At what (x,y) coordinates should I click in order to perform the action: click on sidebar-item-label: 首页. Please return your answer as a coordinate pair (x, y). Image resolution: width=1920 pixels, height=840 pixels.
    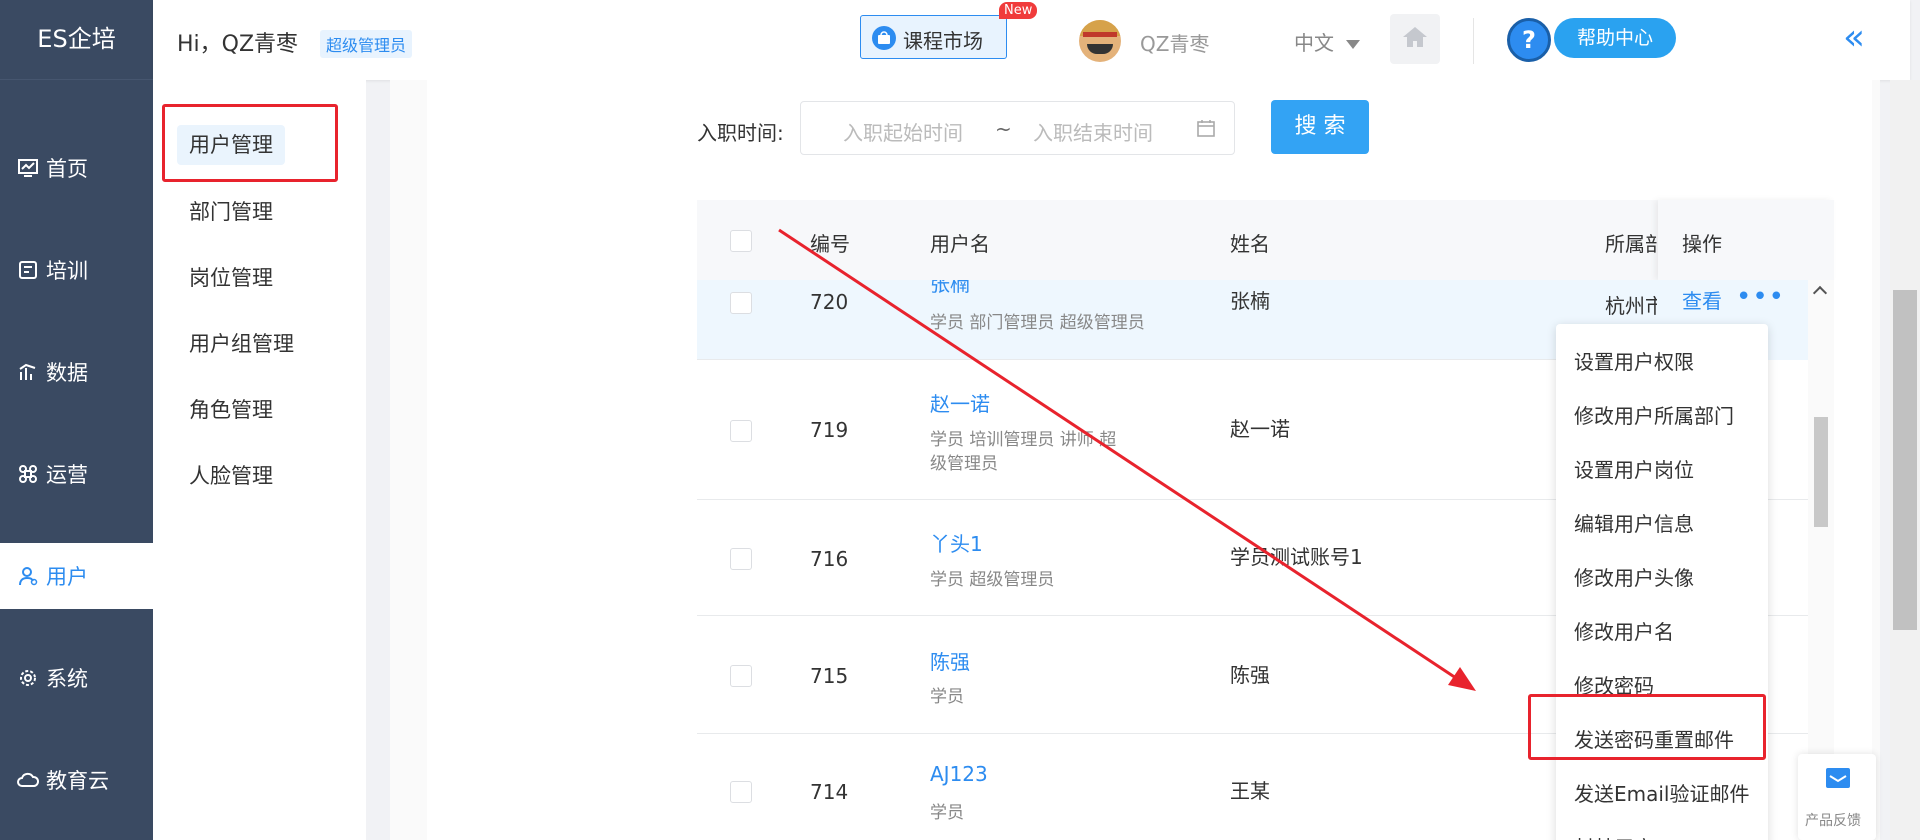
    Looking at the image, I should click on (67, 169).